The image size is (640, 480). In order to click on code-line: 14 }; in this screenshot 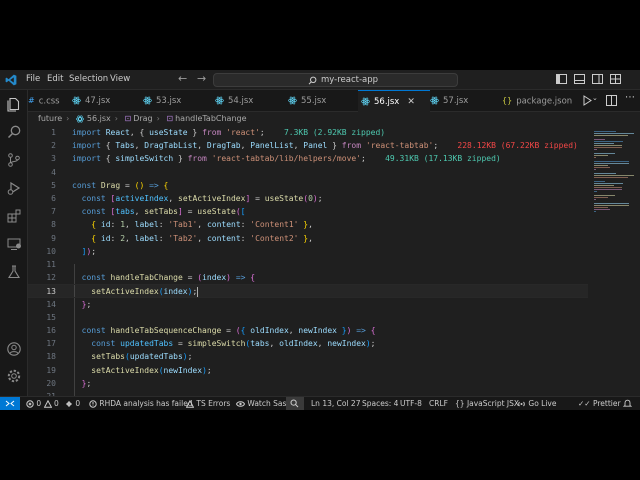, I will do `click(308, 304)`.